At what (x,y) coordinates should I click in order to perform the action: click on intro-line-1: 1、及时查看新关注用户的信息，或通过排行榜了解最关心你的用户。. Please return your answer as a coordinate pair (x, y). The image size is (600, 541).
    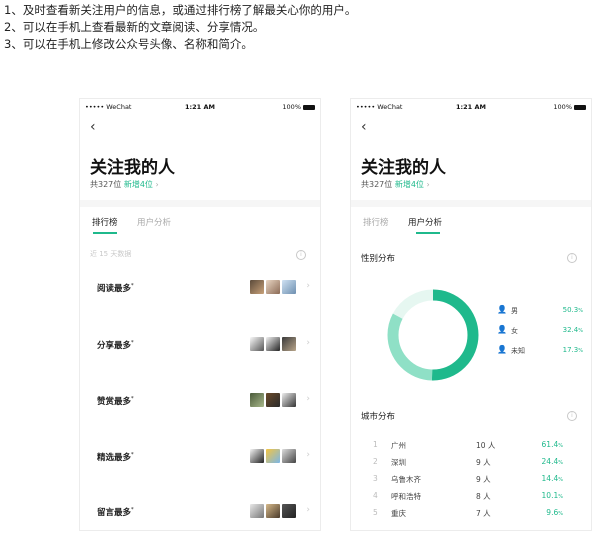
    Looking at the image, I should click on (180, 10).